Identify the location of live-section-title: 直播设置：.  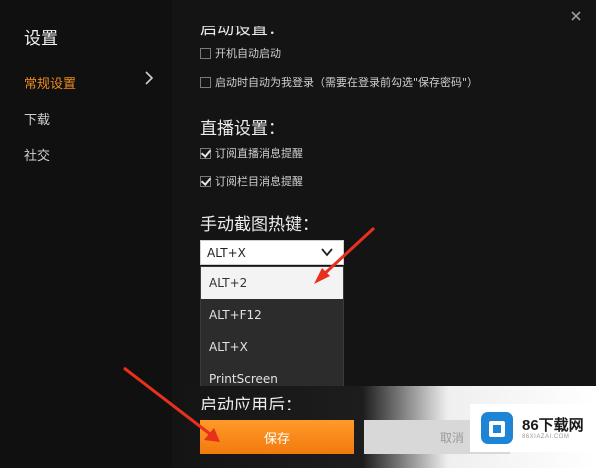
(242, 129).